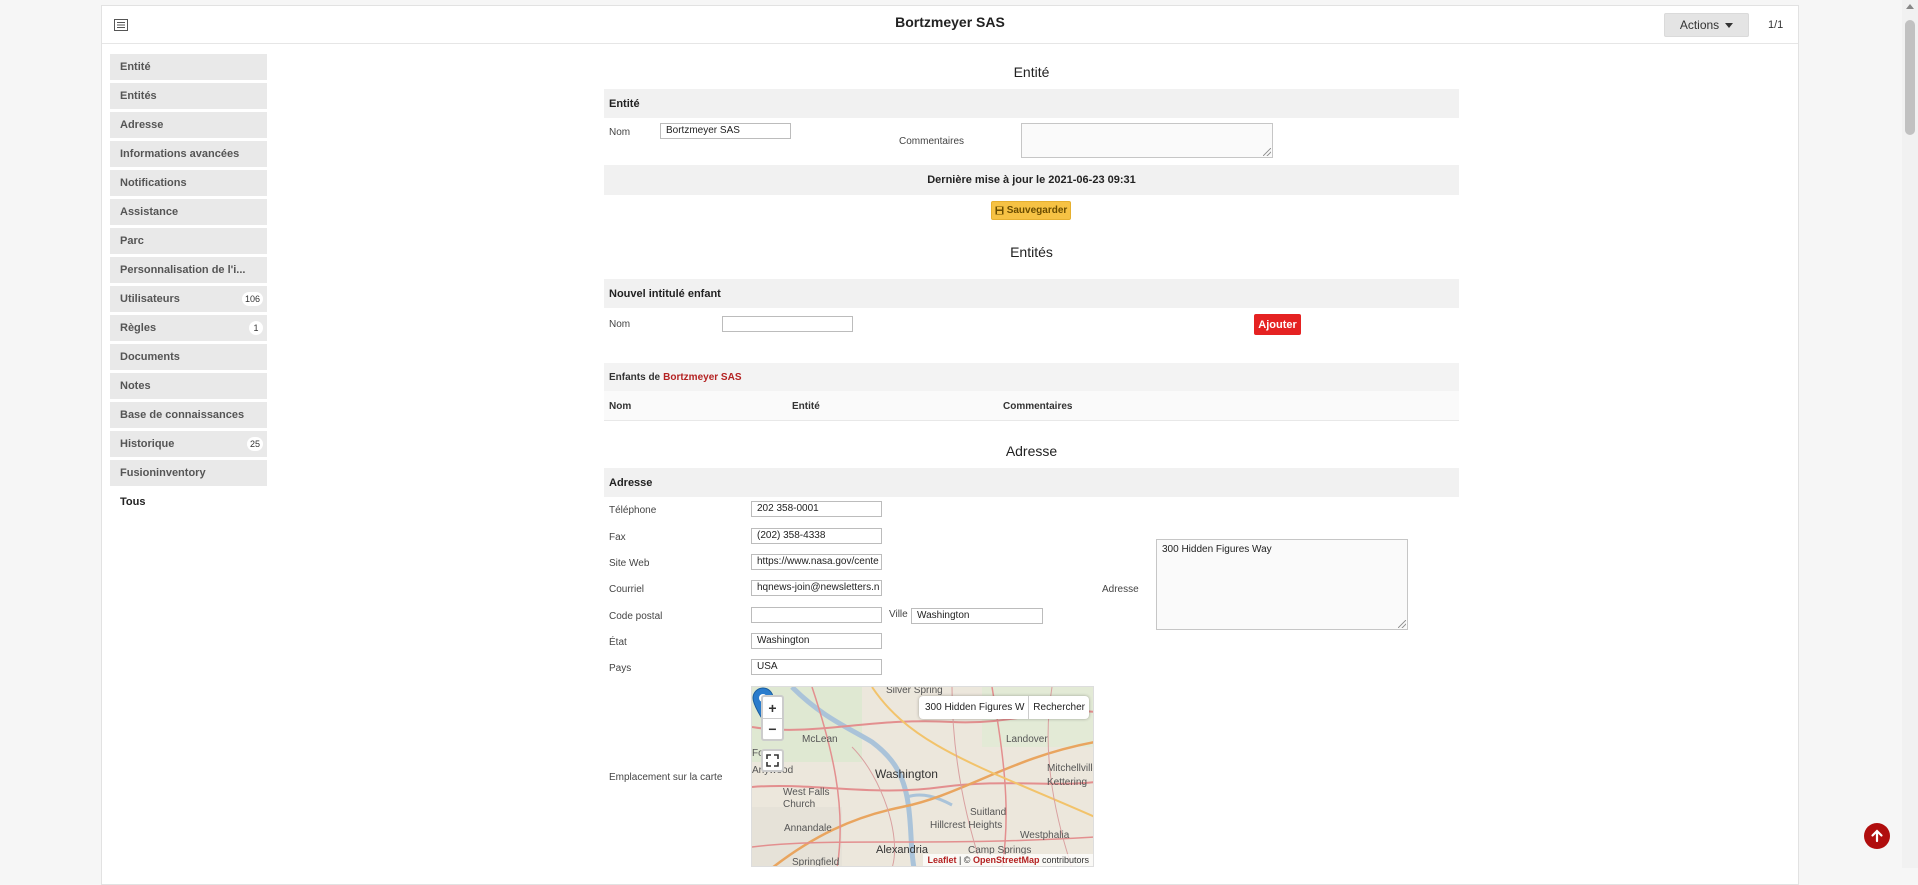 The height and width of the screenshot is (885, 1918). Describe the element at coordinates (1064, 860) in the screenshot. I see `attribution-suffix: contributors` at that location.